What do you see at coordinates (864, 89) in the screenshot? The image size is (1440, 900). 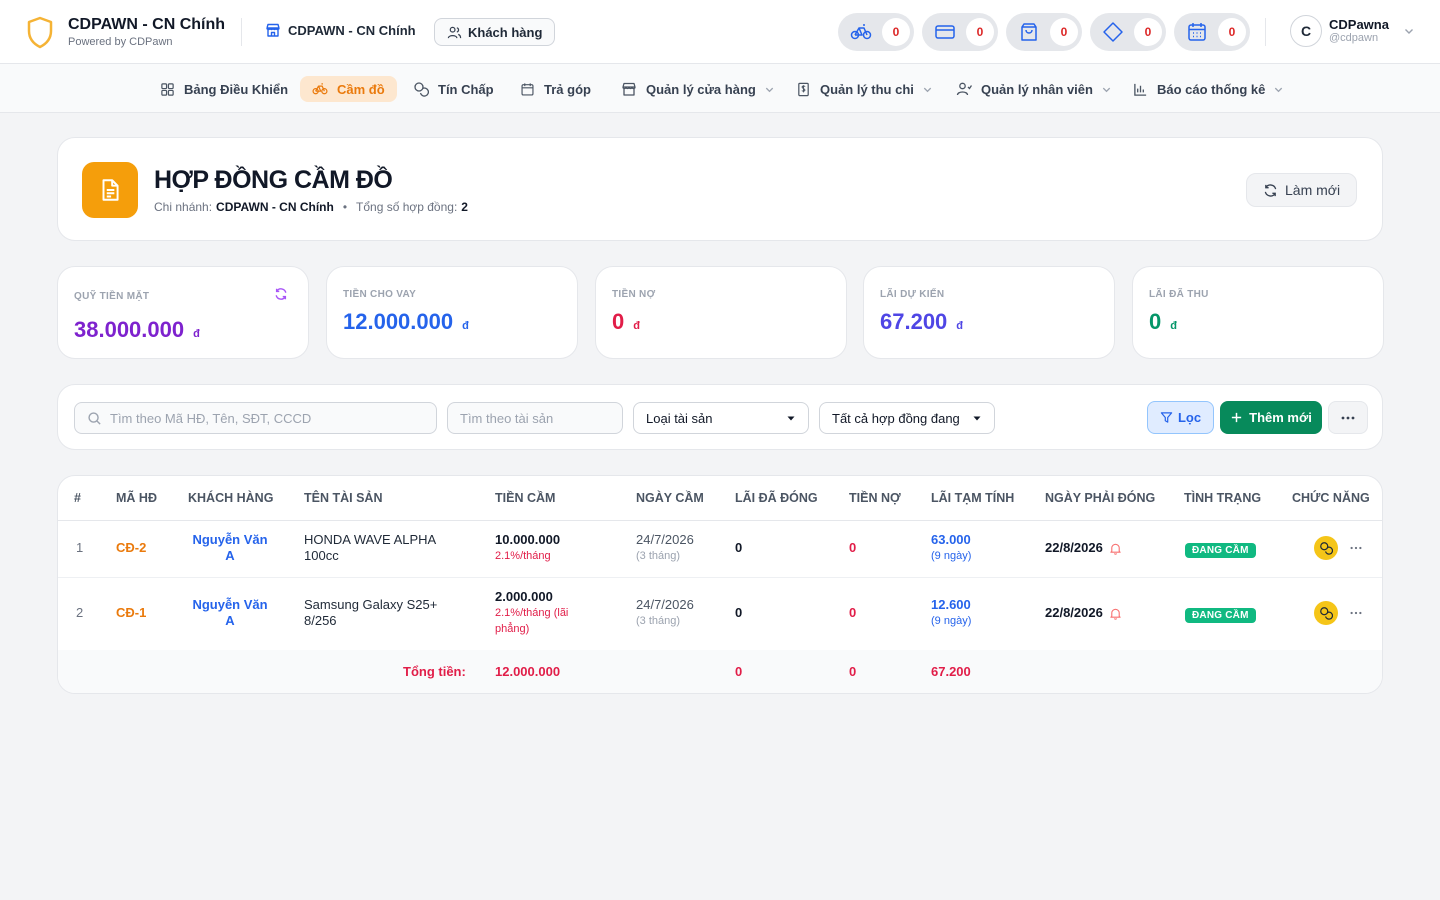 I see `nav-item-income-expense: Quản lý thu chi` at bounding box center [864, 89].